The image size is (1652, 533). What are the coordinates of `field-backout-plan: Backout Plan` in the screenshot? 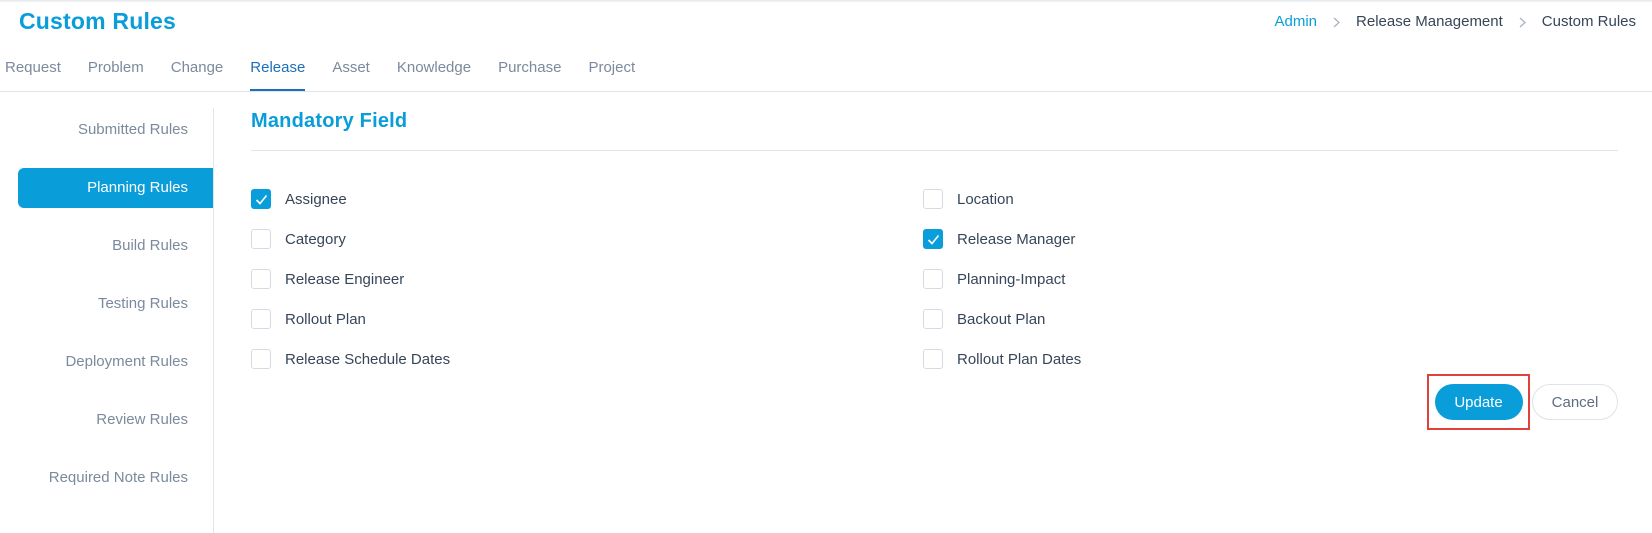 It's located at (1002, 319).